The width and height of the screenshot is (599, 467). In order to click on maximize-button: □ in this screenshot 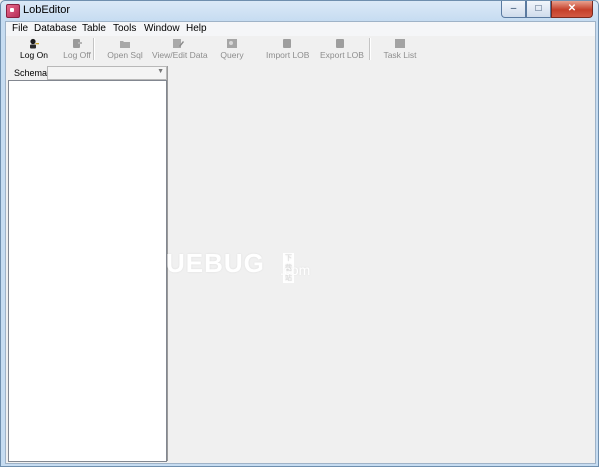, I will do `click(538, 9)`.